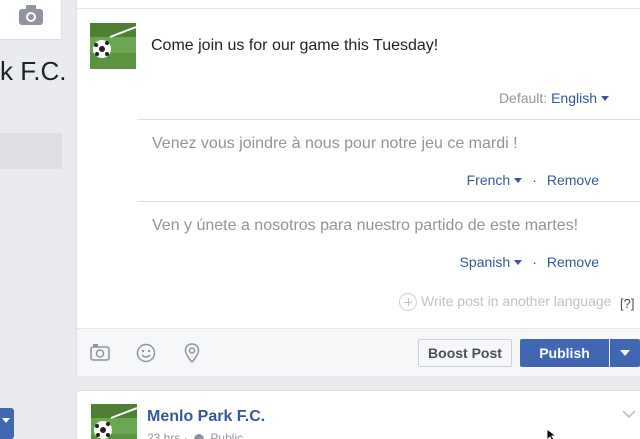 Image resolution: width=640 pixels, height=439 pixels. Describe the element at coordinates (192, 355) in the screenshot. I see `location-pin-icon` at that location.